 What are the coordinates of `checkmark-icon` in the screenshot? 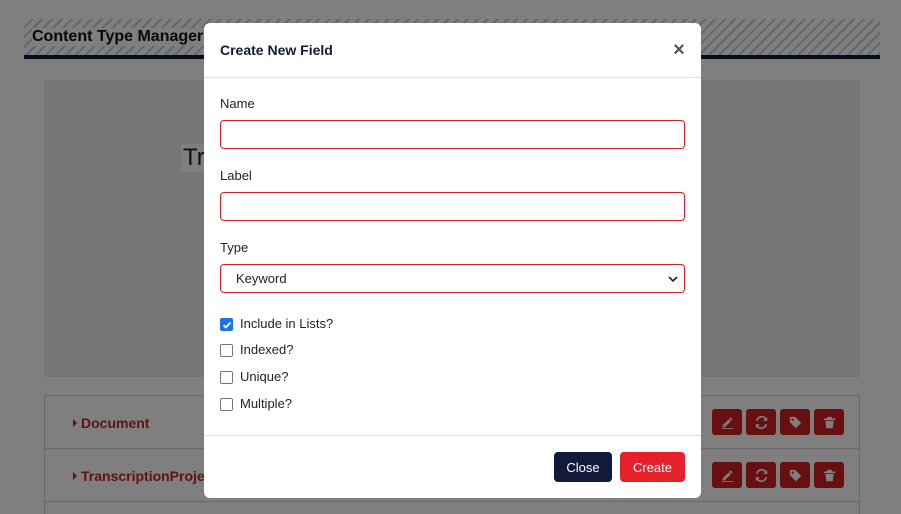 It's located at (226, 325).